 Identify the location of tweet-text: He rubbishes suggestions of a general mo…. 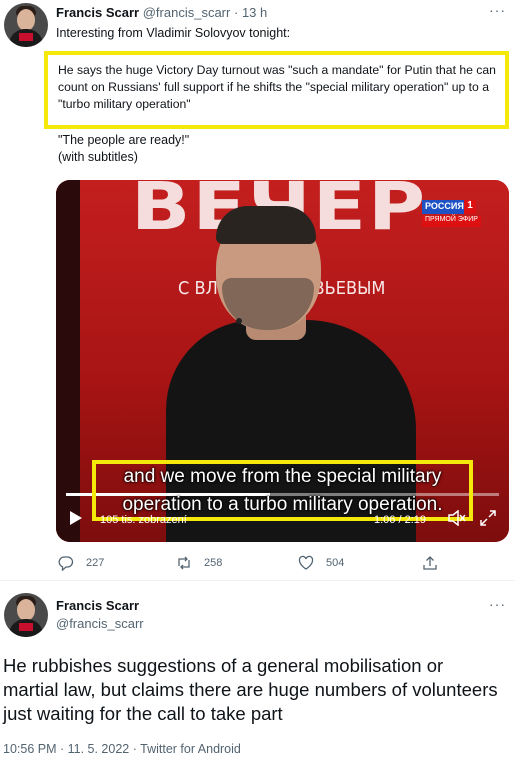
(250, 689).